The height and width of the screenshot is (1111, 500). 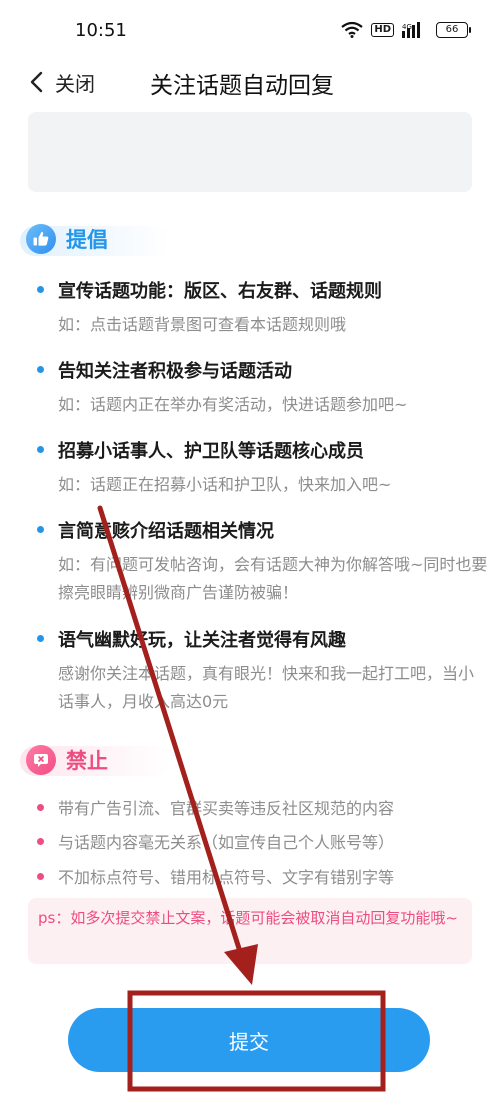 I want to click on ps-note: ps：如多次提交禁止文案，话题可能会被取消自动回复功能哦~, so click(x=250, y=931).